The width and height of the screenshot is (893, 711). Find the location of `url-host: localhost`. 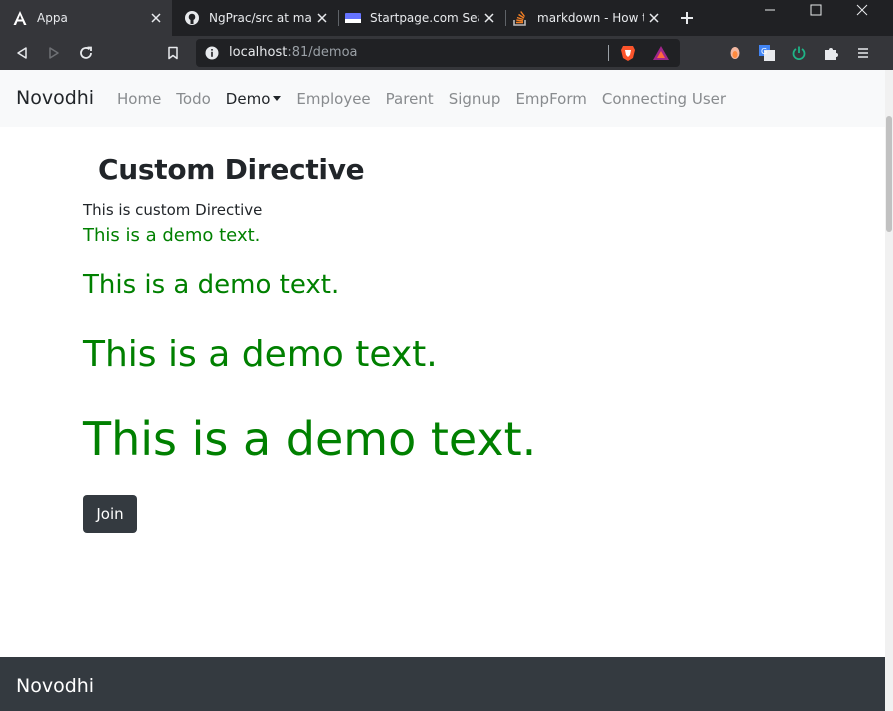

url-host: localhost is located at coordinates (258, 52).